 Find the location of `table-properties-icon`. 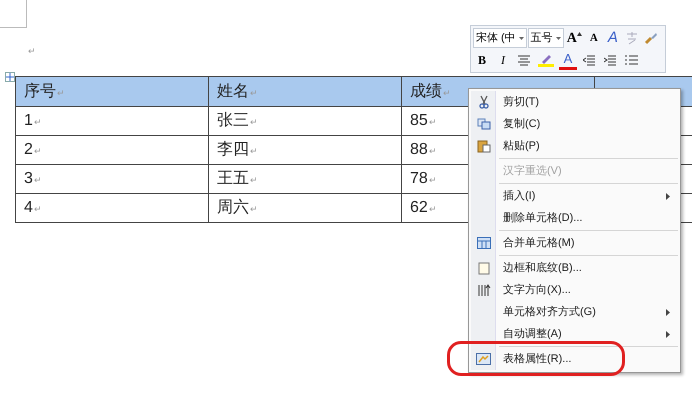

table-properties-icon is located at coordinates (483, 359).